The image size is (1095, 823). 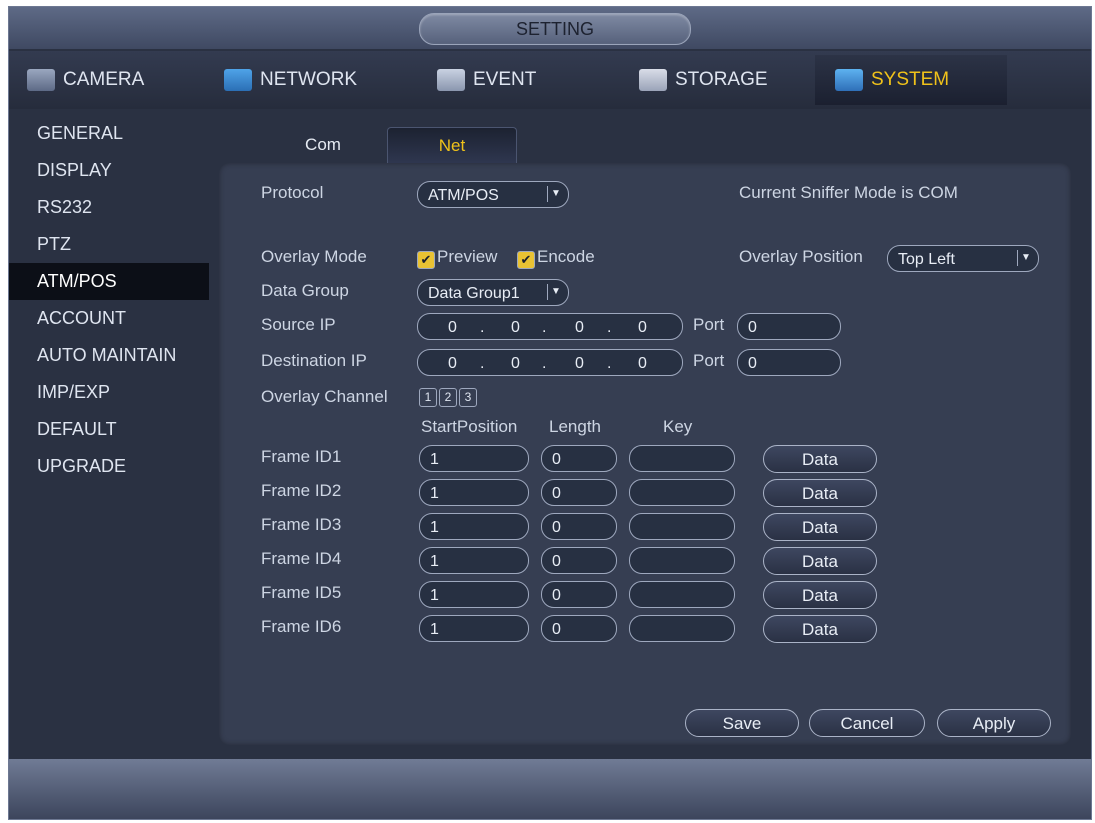 I want to click on main-tabs: CAMERA NETWORK EVENT STORAGE SYSTEM, so click(x=550, y=80).